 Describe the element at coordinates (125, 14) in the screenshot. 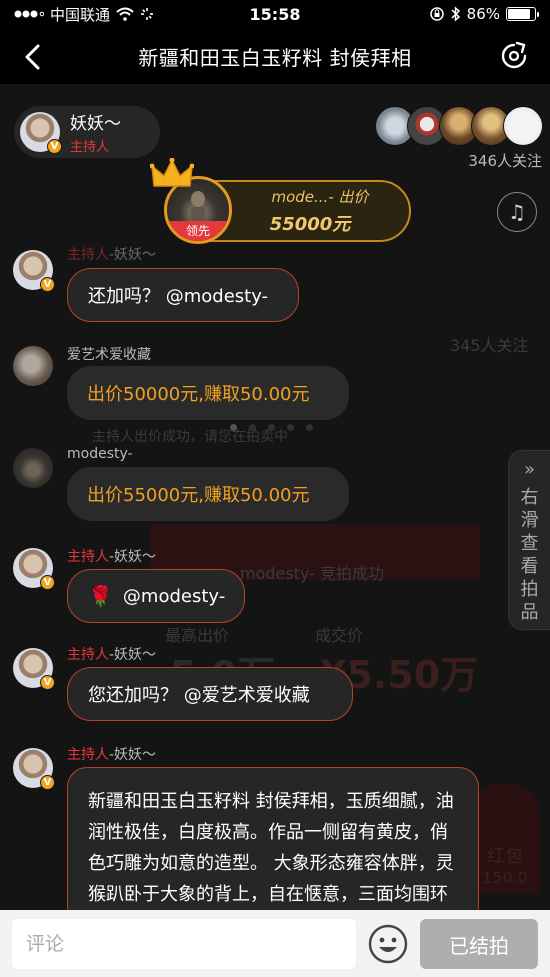

I see `wifi-icon` at that location.